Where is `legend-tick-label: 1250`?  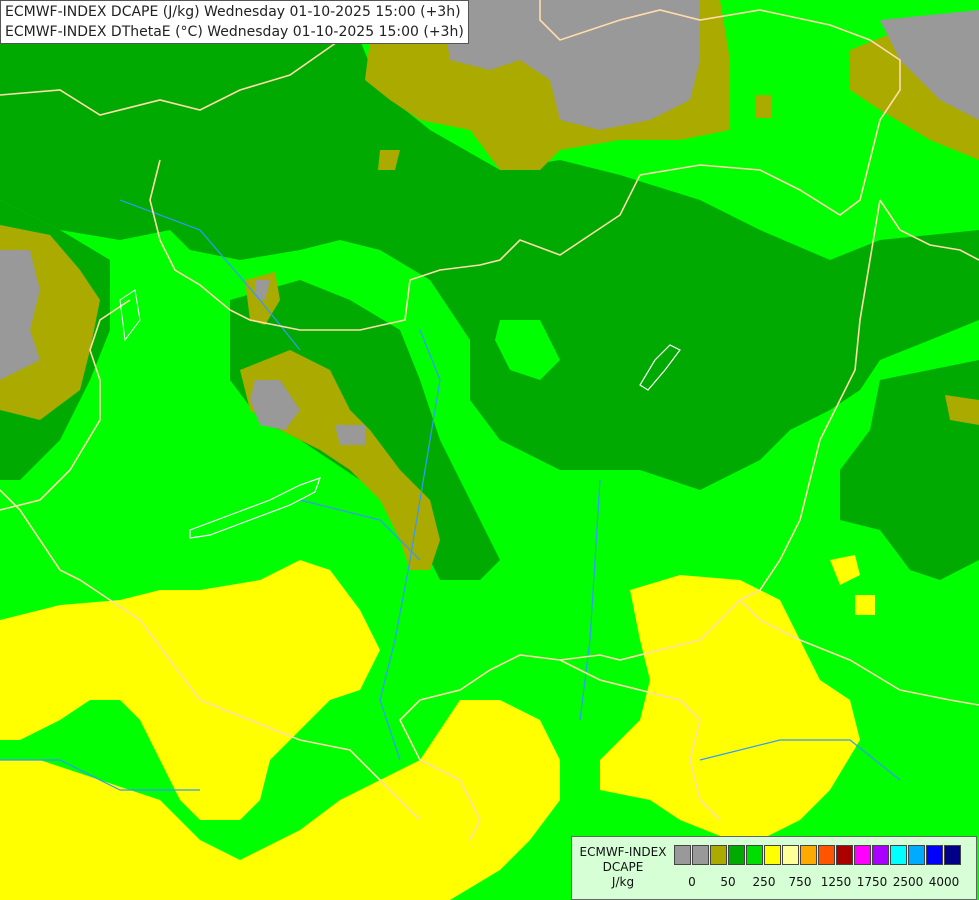 legend-tick-label: 1250 is located at coordinates (836, 882).